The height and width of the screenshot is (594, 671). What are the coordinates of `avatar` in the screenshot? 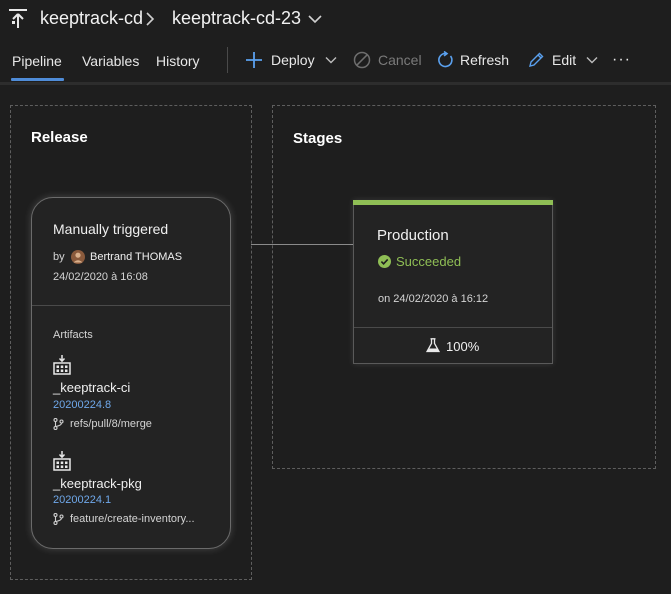 It's located at (78, 257).